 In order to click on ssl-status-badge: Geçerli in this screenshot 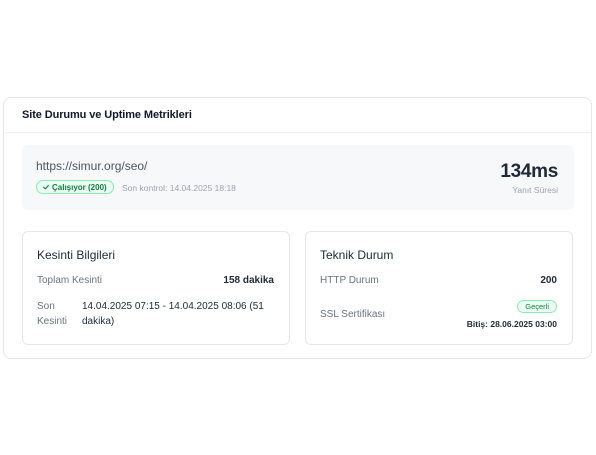, I will do `click(537, 306)`.